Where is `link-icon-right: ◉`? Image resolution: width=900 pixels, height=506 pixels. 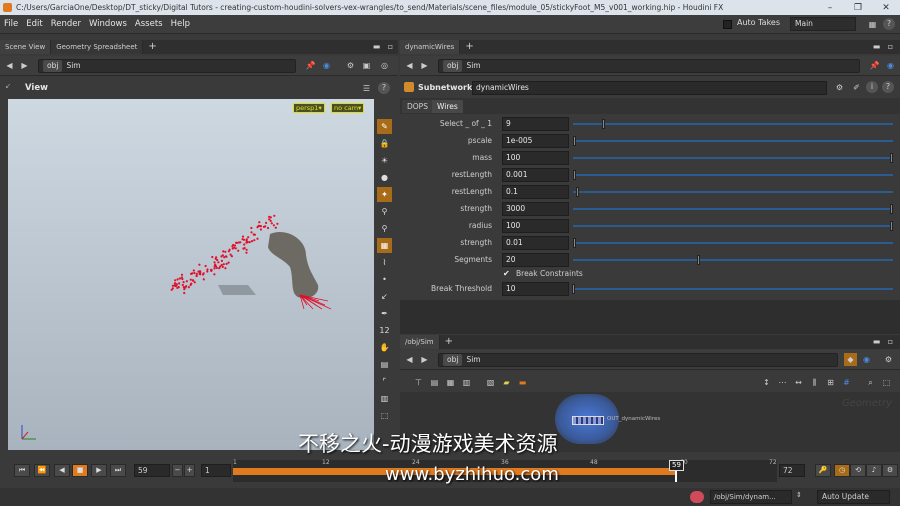
link-icon-right: ◉ is located at coordinates (890, 65).